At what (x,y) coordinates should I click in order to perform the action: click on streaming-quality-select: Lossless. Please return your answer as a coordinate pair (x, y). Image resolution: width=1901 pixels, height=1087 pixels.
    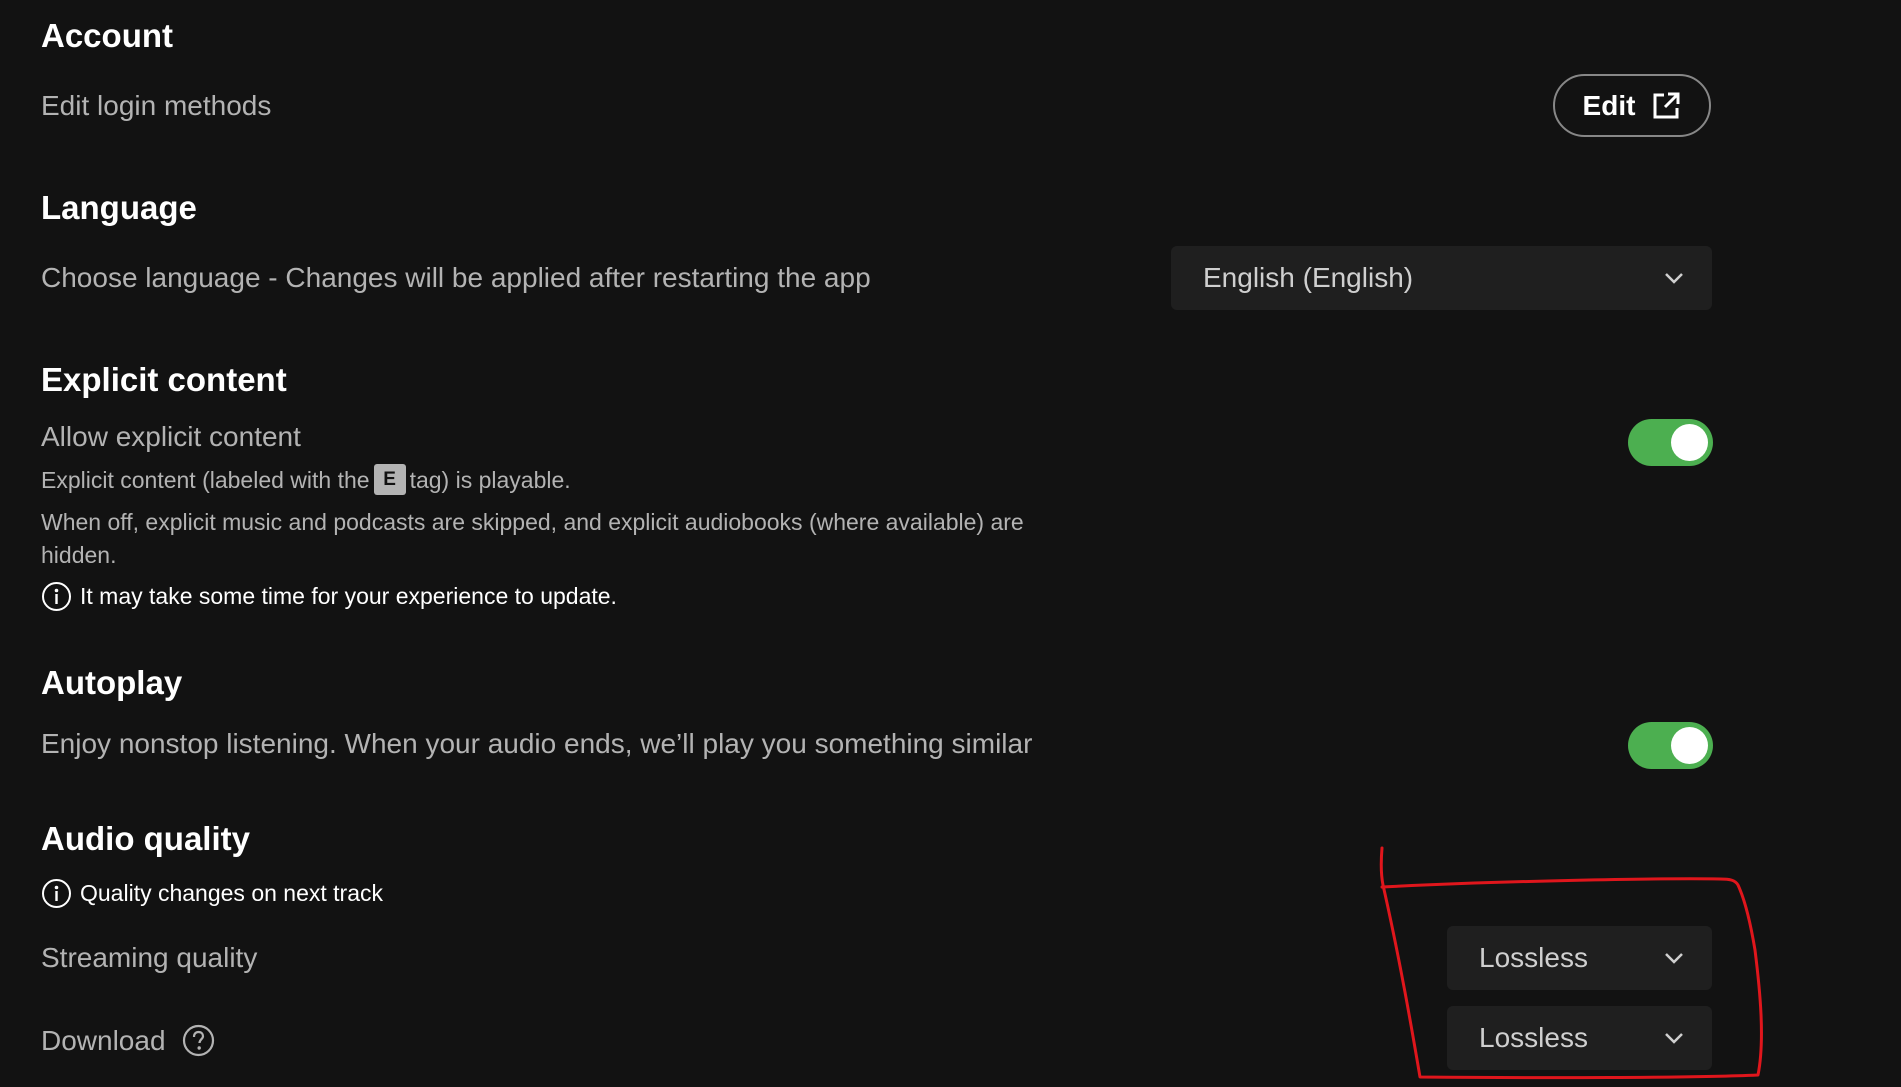
    Looking at the image, I should click on (1579, 958).